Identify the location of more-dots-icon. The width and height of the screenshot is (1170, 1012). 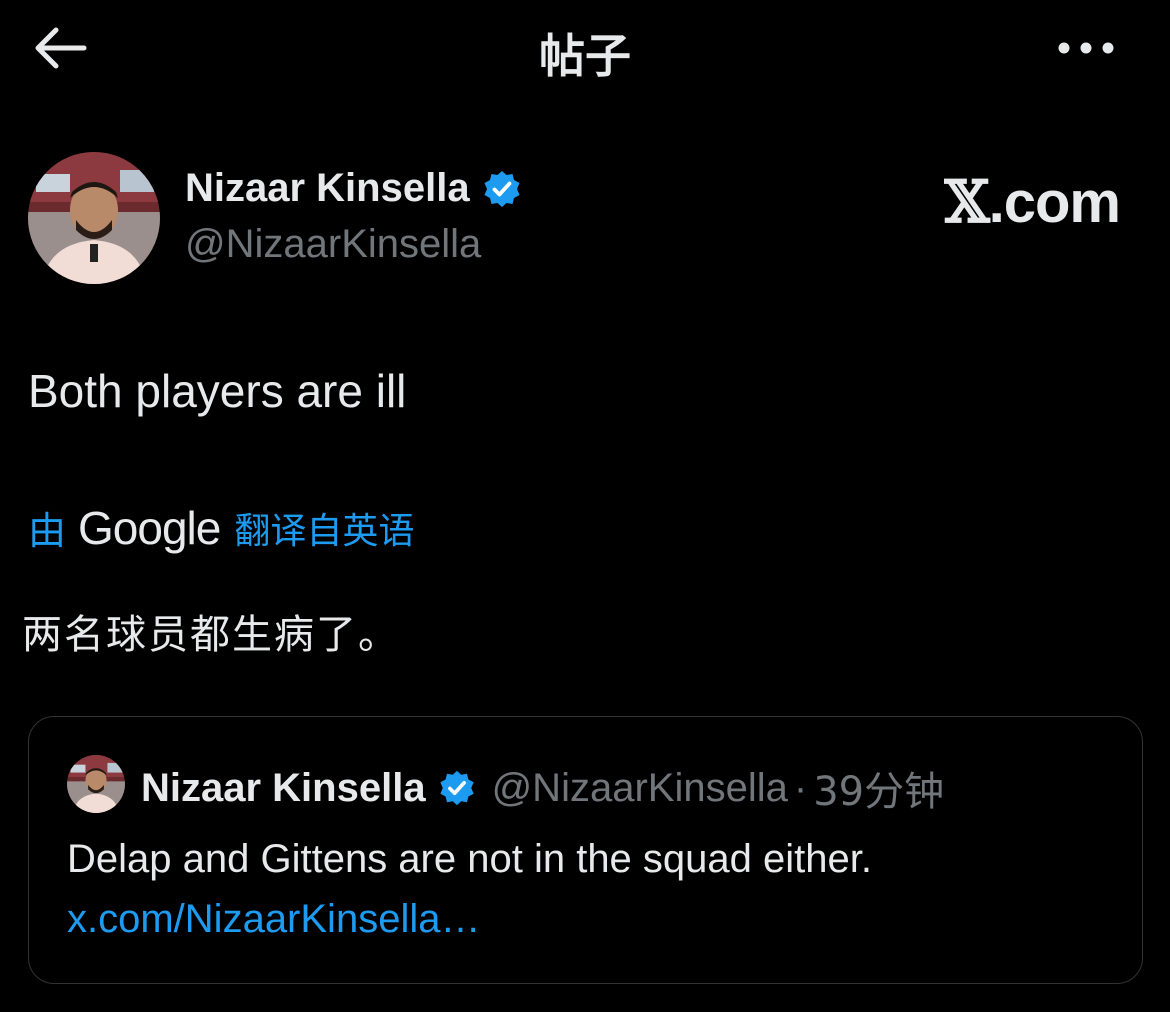
(1086, 48).